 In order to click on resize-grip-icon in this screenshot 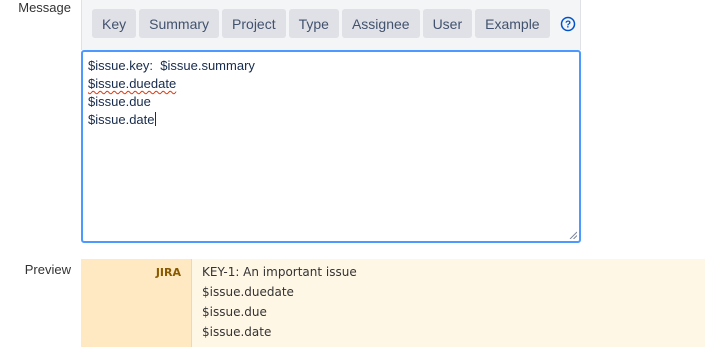, I will do `click(573, 235)`.